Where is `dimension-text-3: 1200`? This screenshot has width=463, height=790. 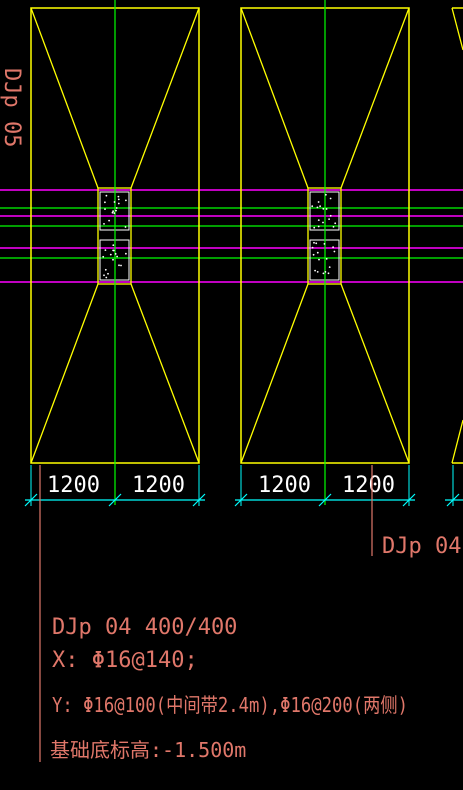
dimension-text-3: 1200 is located at coordinates (284, 485).